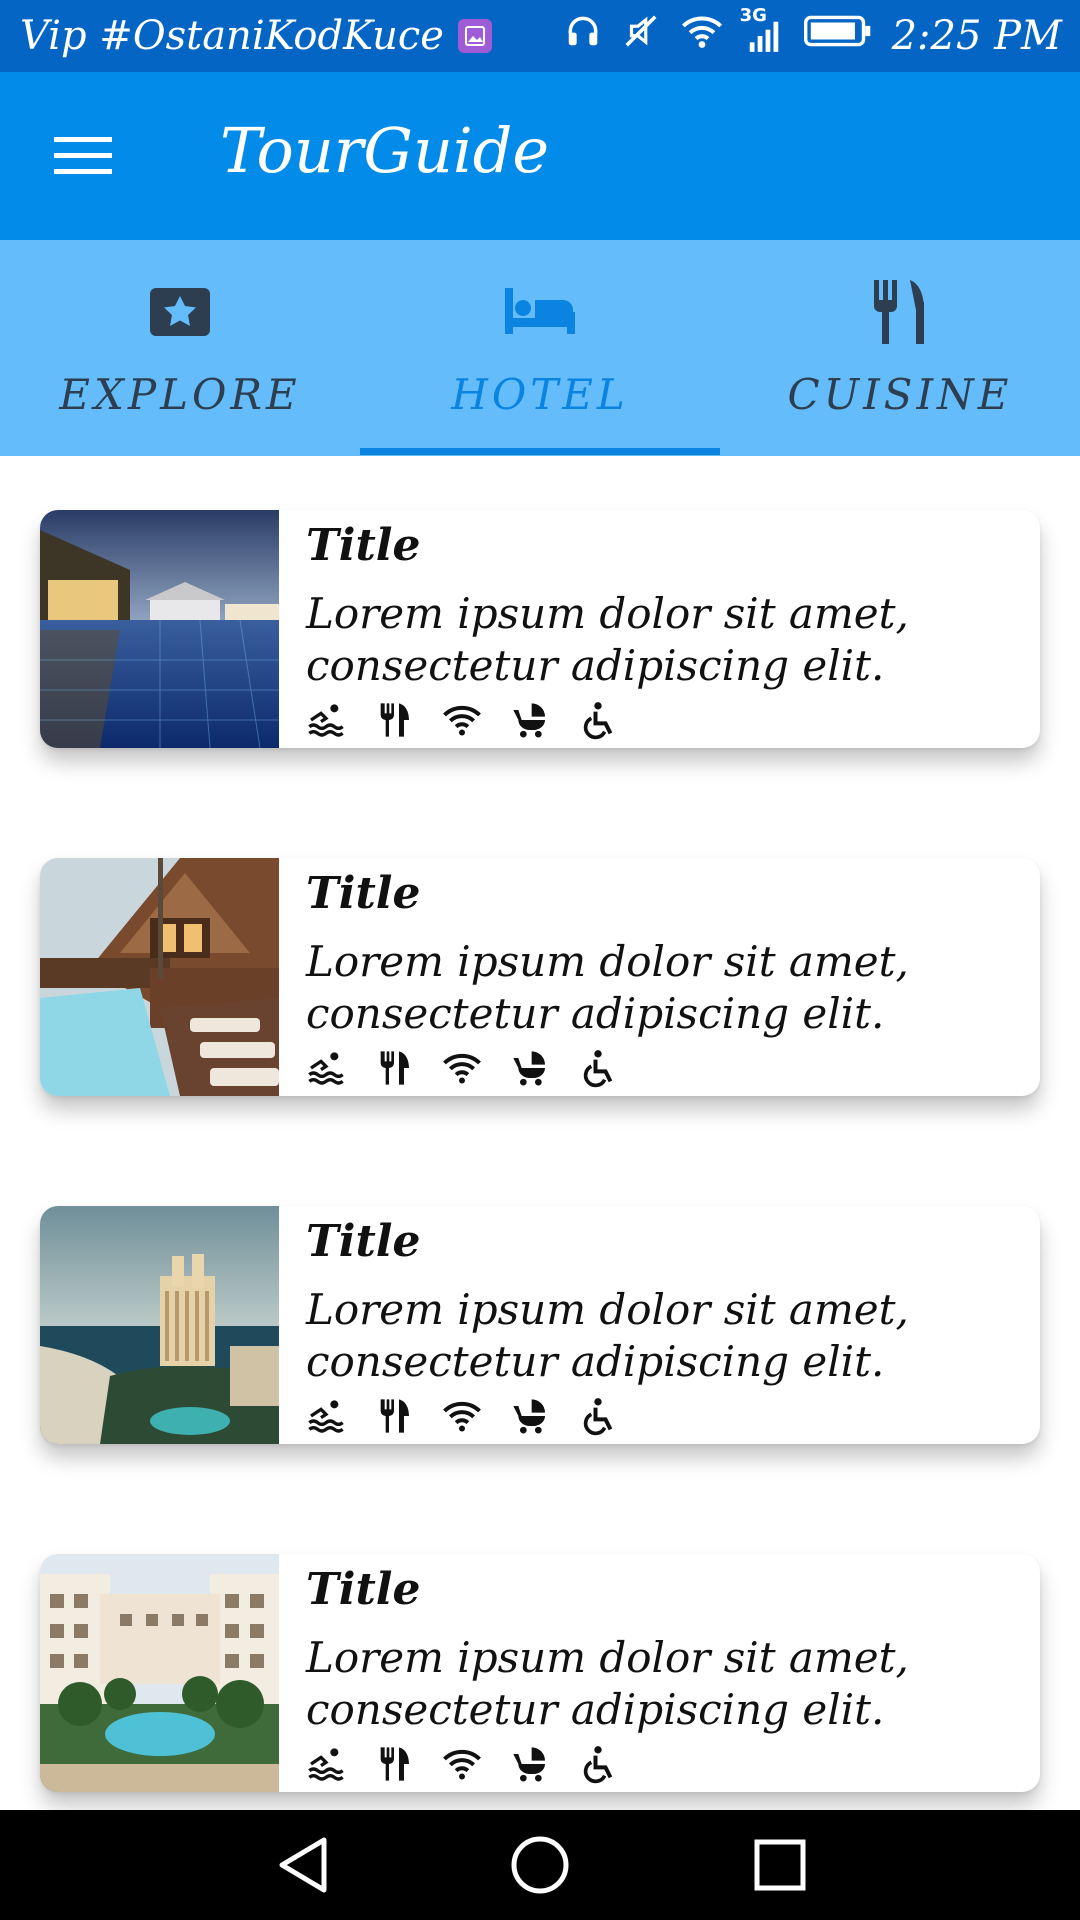  I want to click on active-tab-indicator, so click(540, 451).